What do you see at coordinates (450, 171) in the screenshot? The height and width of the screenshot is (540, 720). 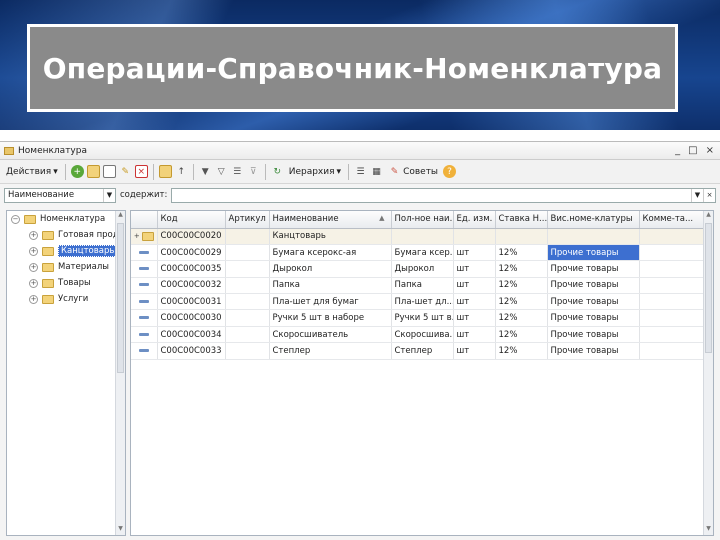 I see `help-icon: ?` at bounding box center [450, 171].